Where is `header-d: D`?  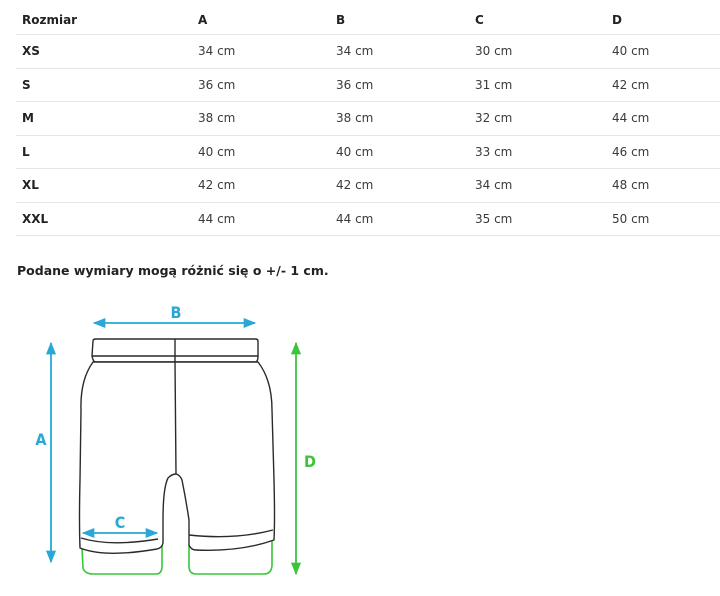
header-d: D is located at coordinates (663, 20).